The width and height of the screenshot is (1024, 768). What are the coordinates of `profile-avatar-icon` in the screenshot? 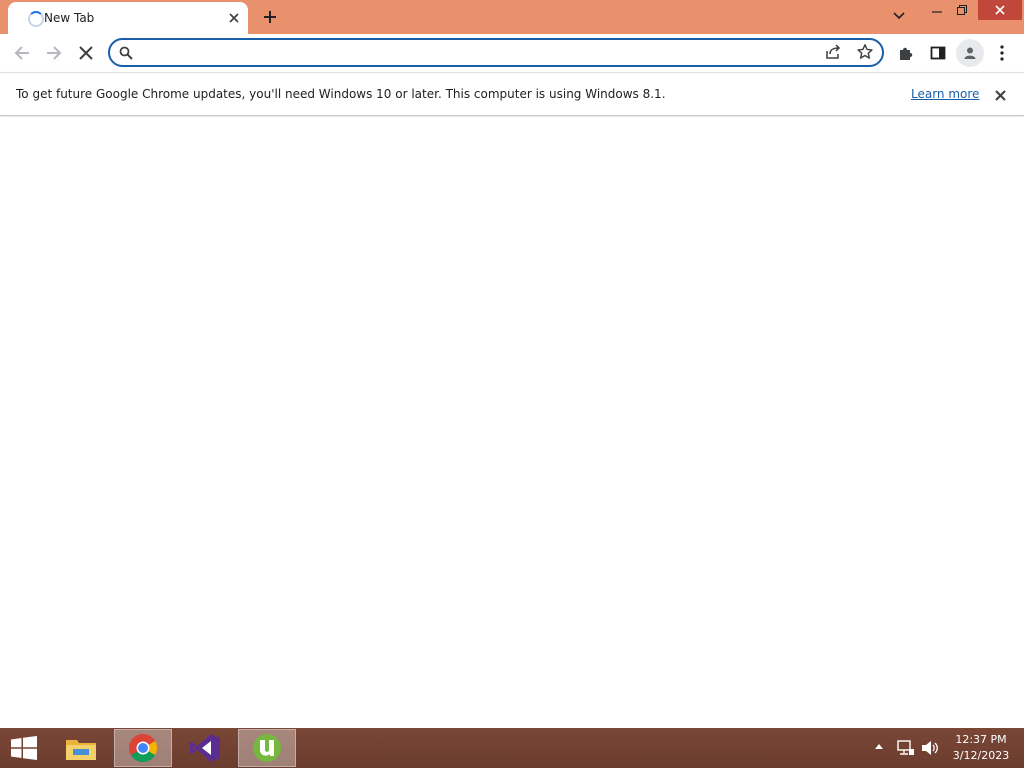 It's located at (970, 53).